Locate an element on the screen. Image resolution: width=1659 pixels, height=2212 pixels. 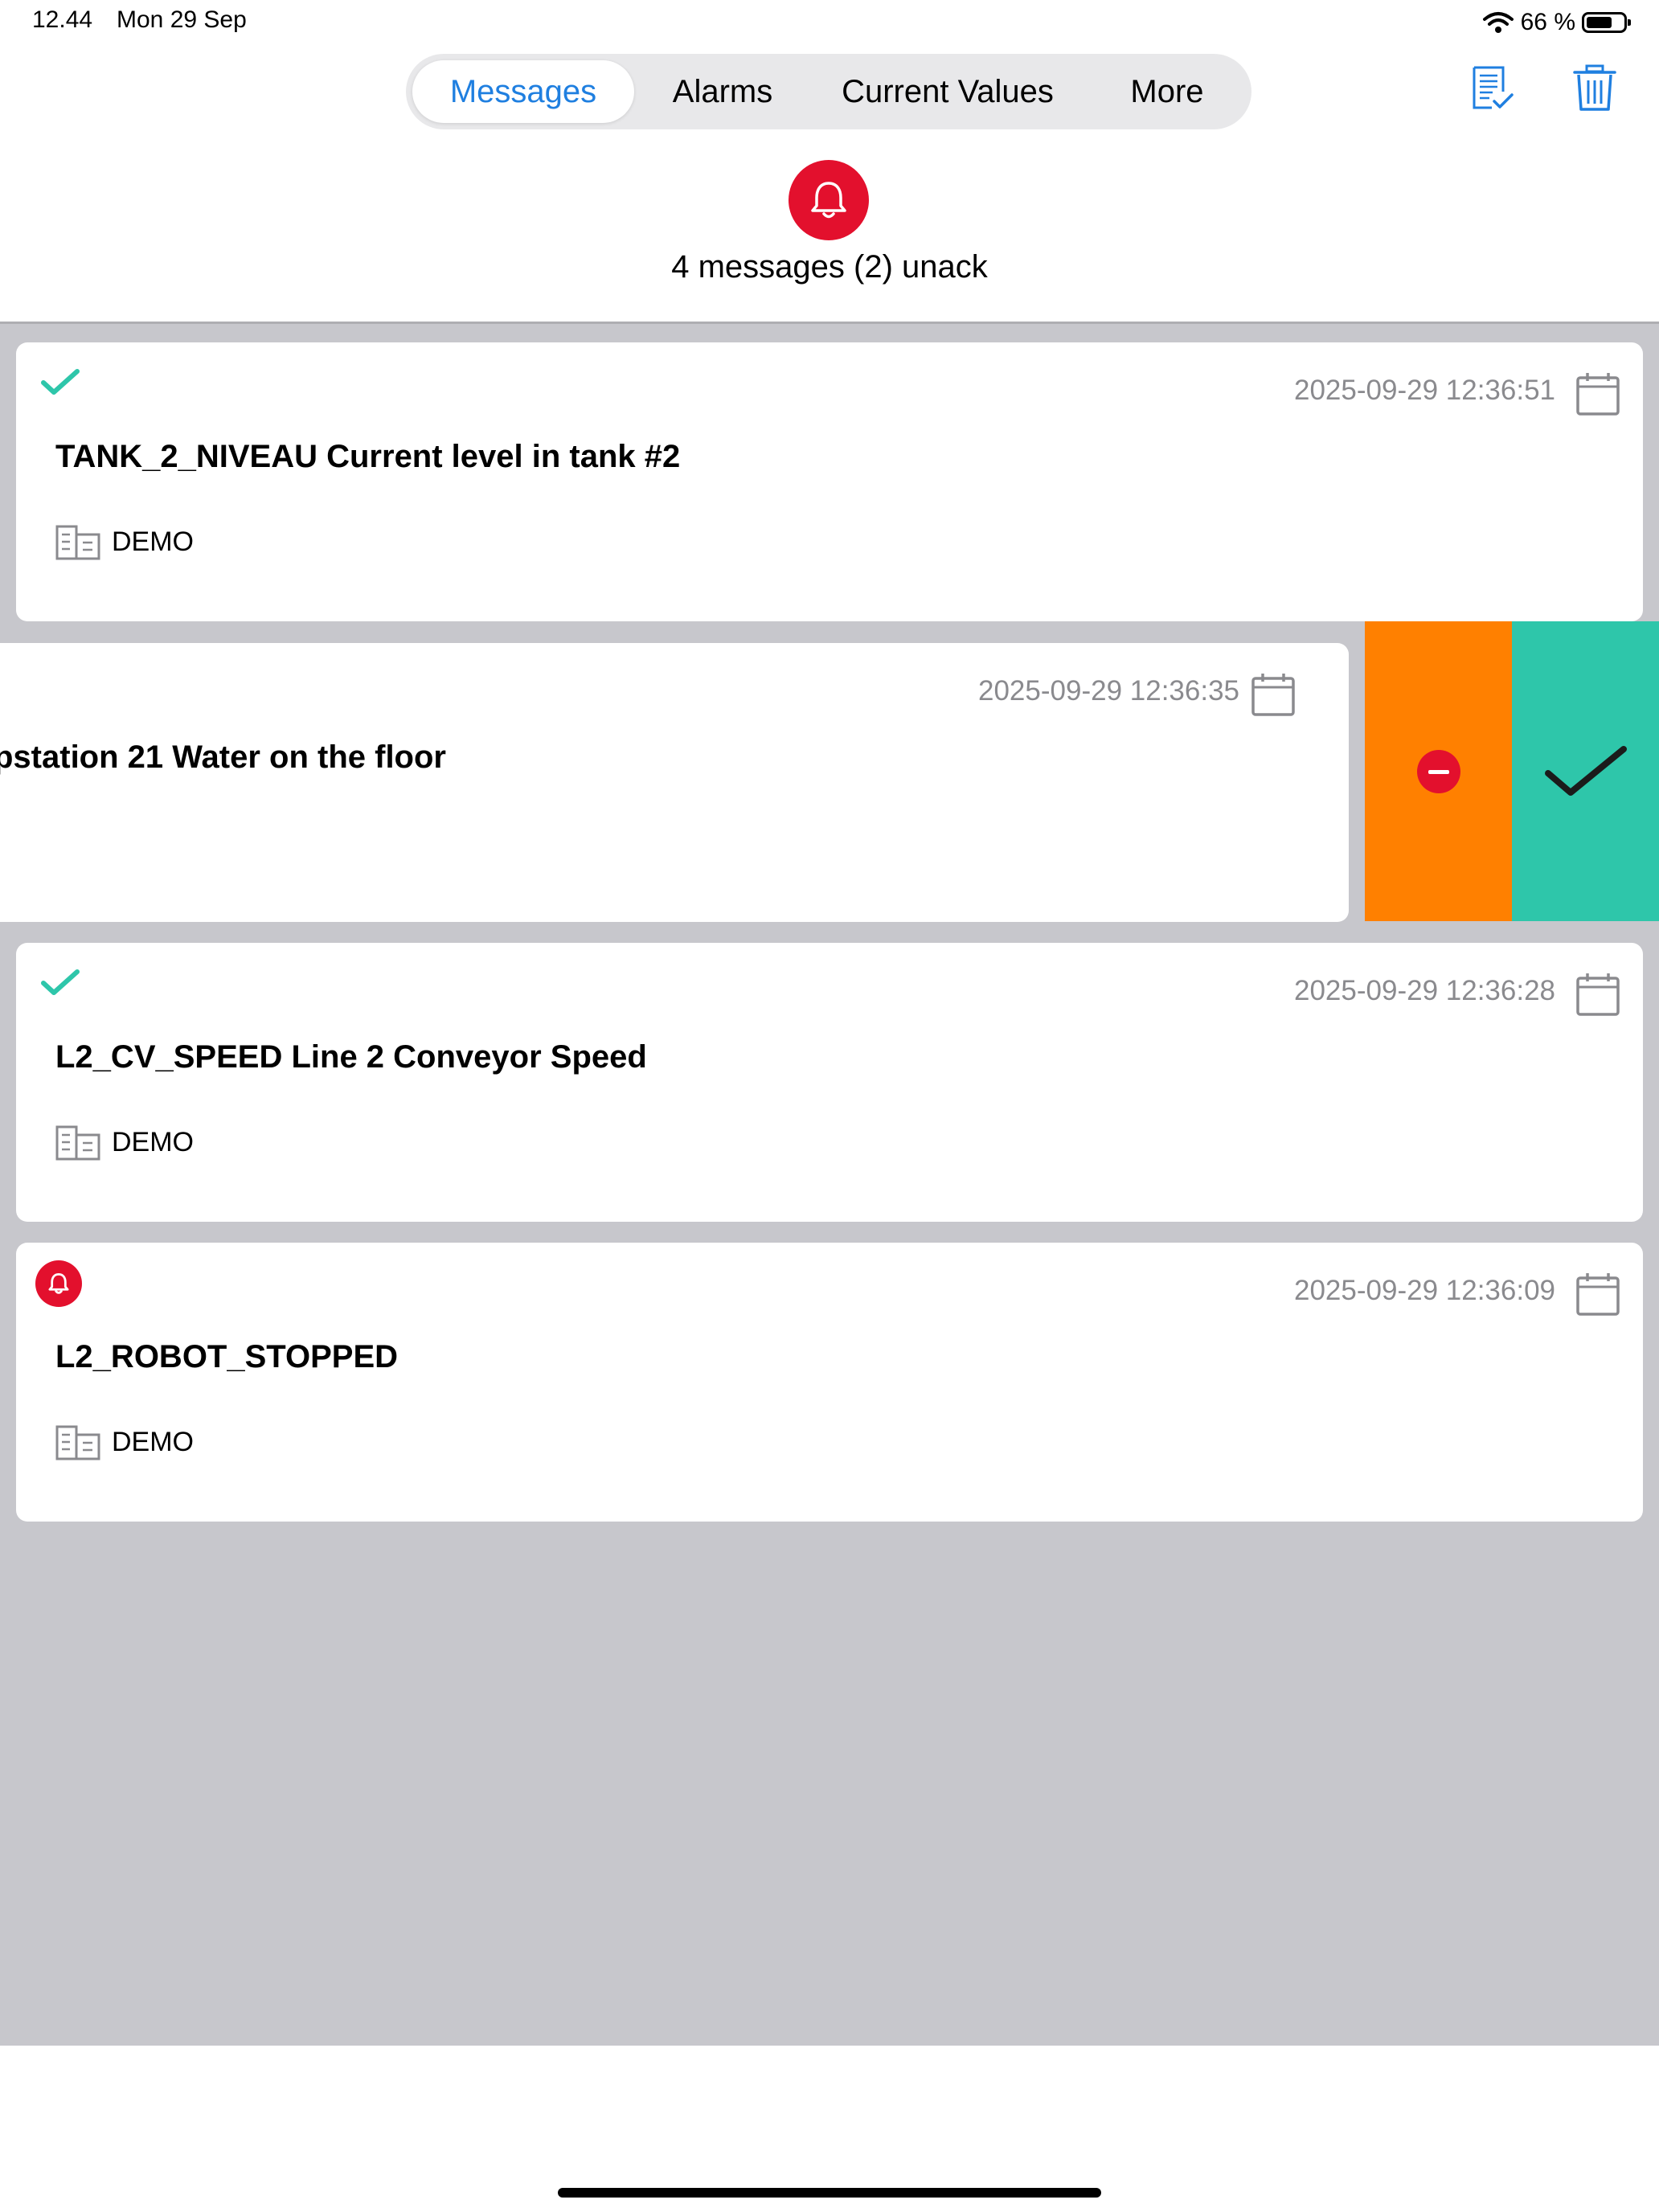
list-divider is located at coordinates (829, 323).